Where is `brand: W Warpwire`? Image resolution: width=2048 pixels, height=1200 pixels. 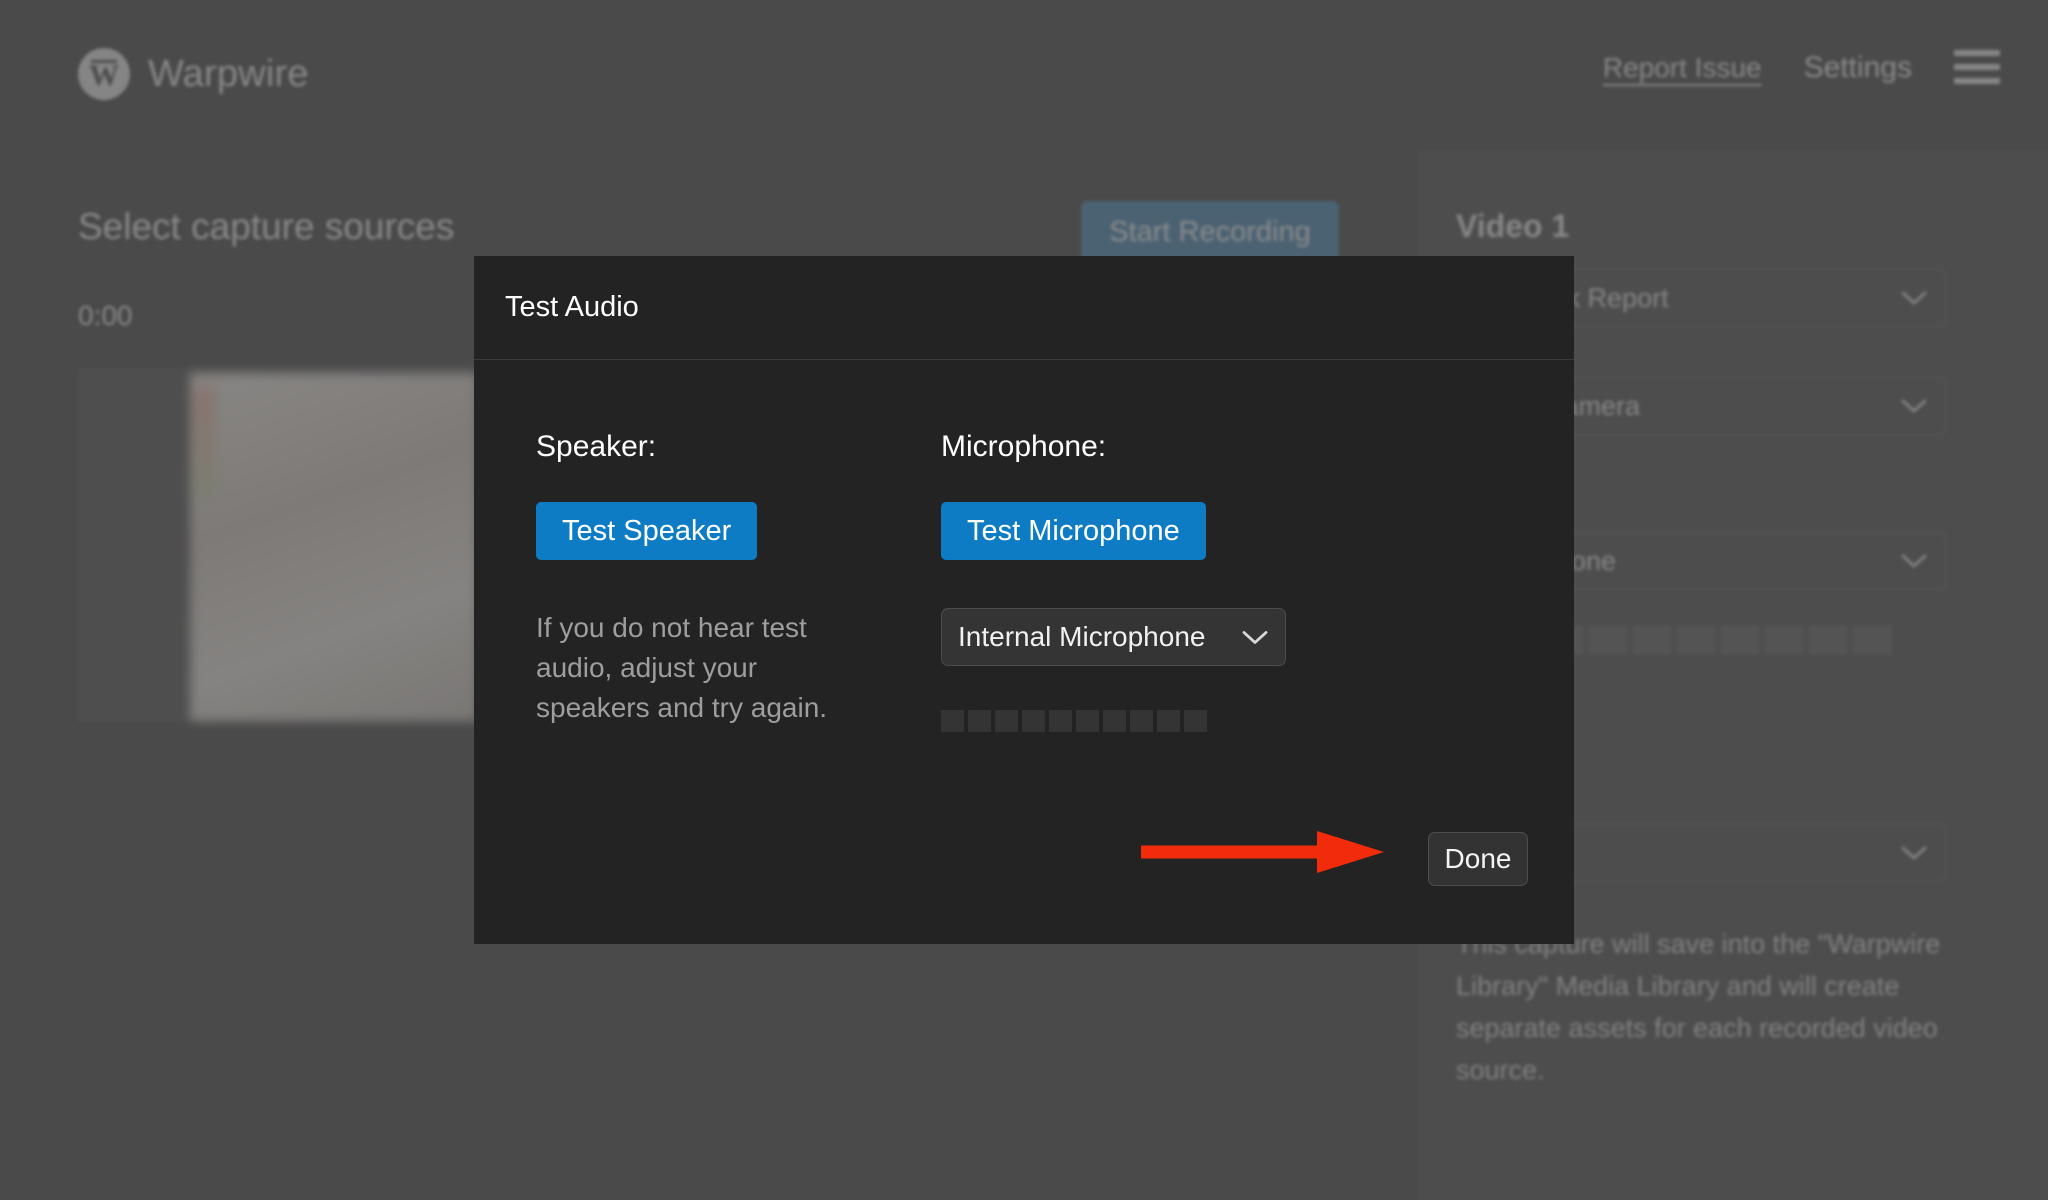
brand: W Warpwire is located at coordinates (193, 74).